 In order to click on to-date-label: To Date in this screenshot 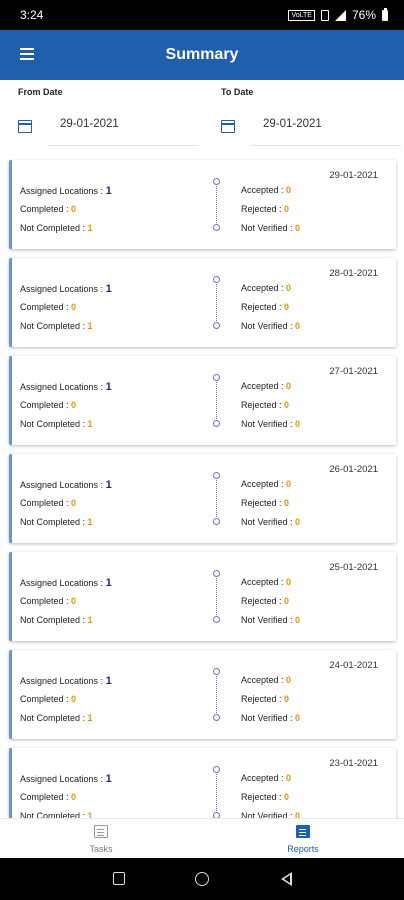, I will do `click(237, 92)`.